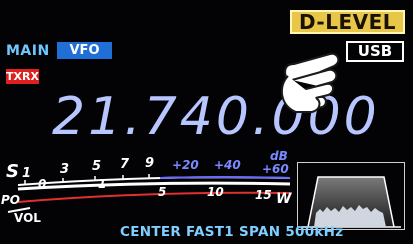  Describe the element at coordinates (284, 199) in the screenshot. I see `po-unit-label: W` at that location.